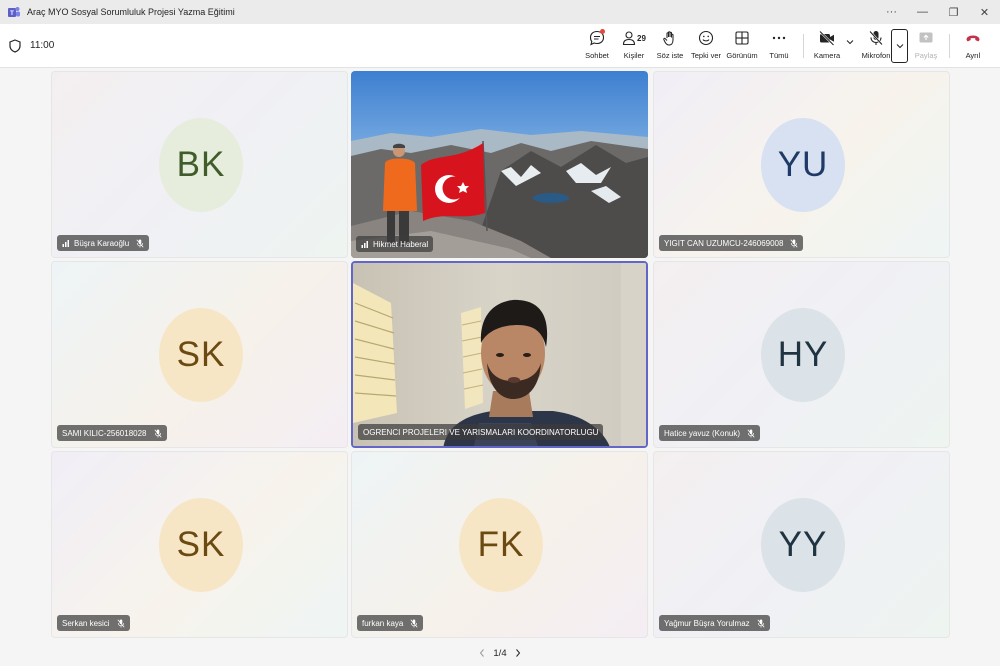  I want to click on participant-tile: YU YIGIT CAN UZUMCU-246069008, so click(801, 164).